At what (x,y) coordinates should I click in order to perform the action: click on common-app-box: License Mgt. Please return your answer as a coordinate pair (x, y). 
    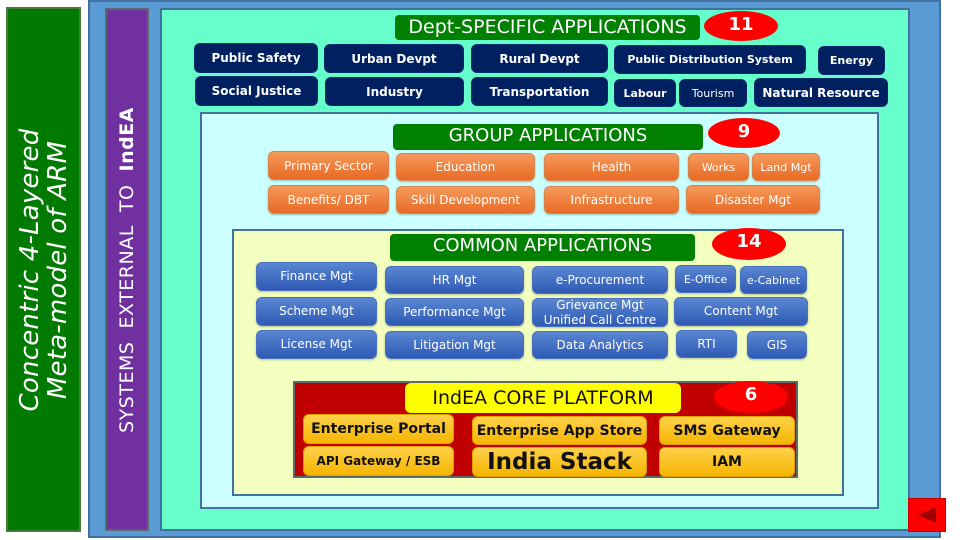
    Looking at the image, I should click on (316, 344).